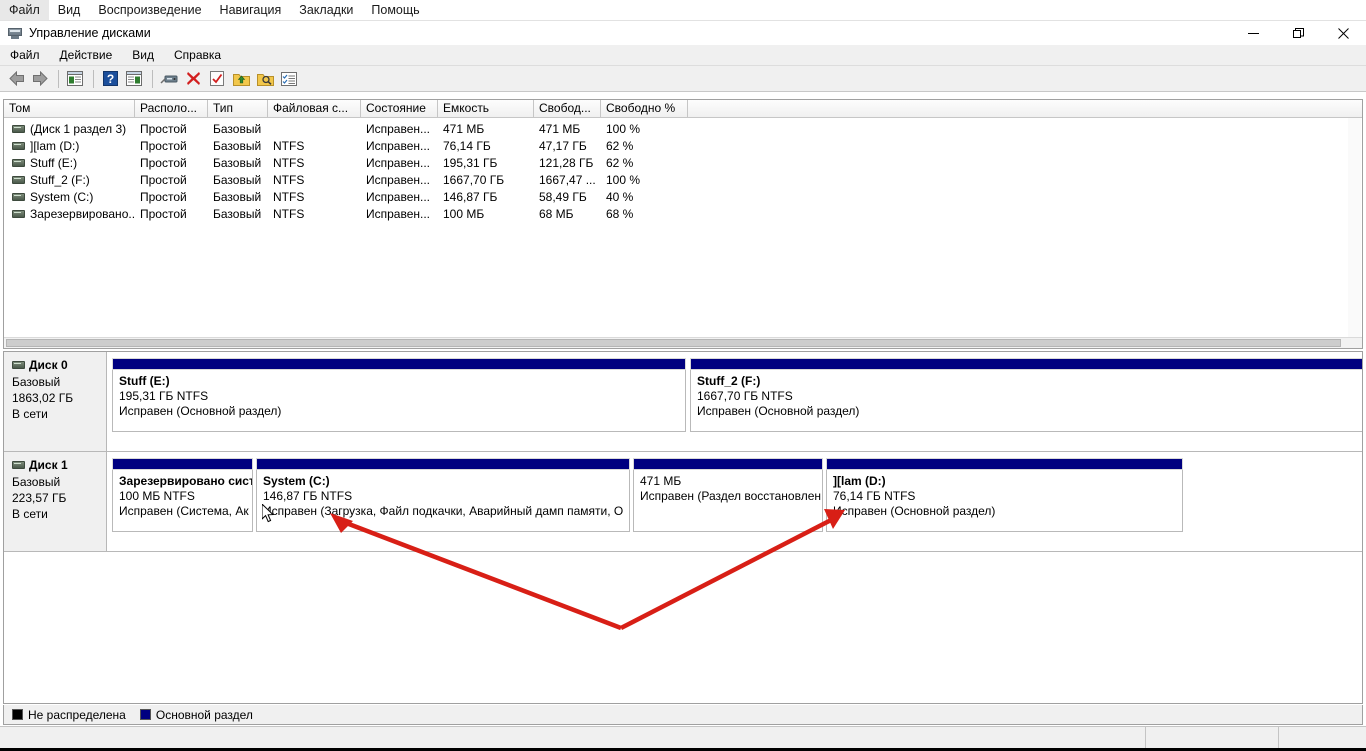  What do you see at coordinates (308, 496) in the screenshot?
I see `partition-size: 146,87 ГБ NTFS` at bounding box center [308, 496].